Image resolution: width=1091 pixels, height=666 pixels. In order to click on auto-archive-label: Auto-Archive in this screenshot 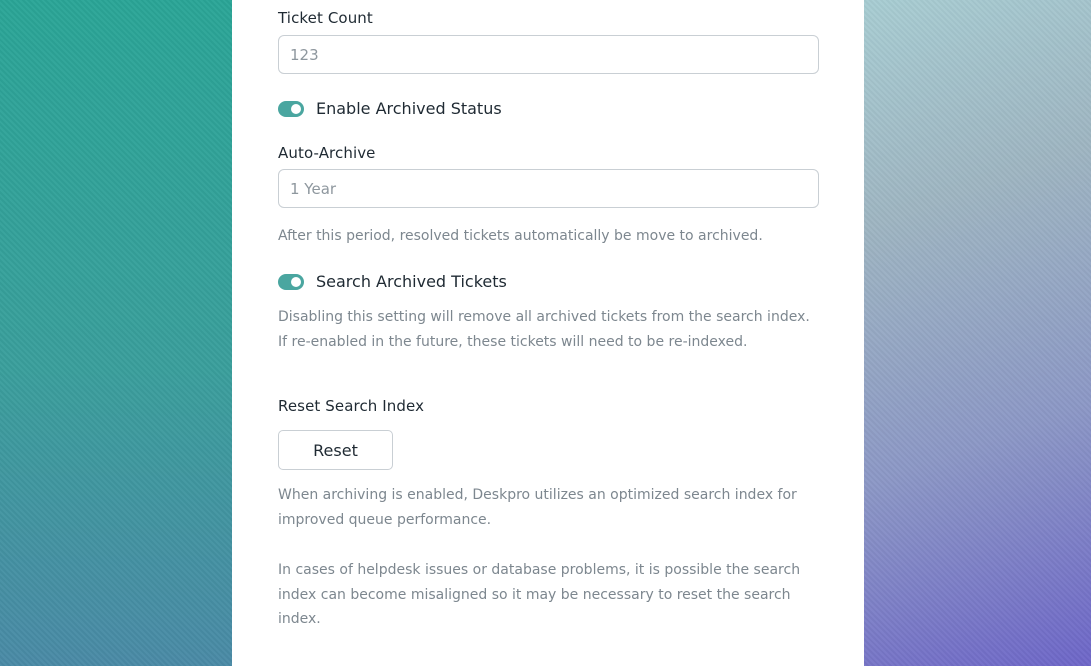, I will do `click(327, 153)`.